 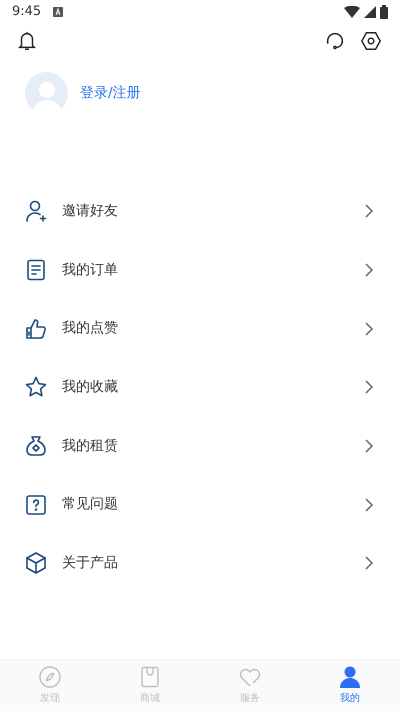 I want to click on status-time: 9:45, so click(x=27, y=12).